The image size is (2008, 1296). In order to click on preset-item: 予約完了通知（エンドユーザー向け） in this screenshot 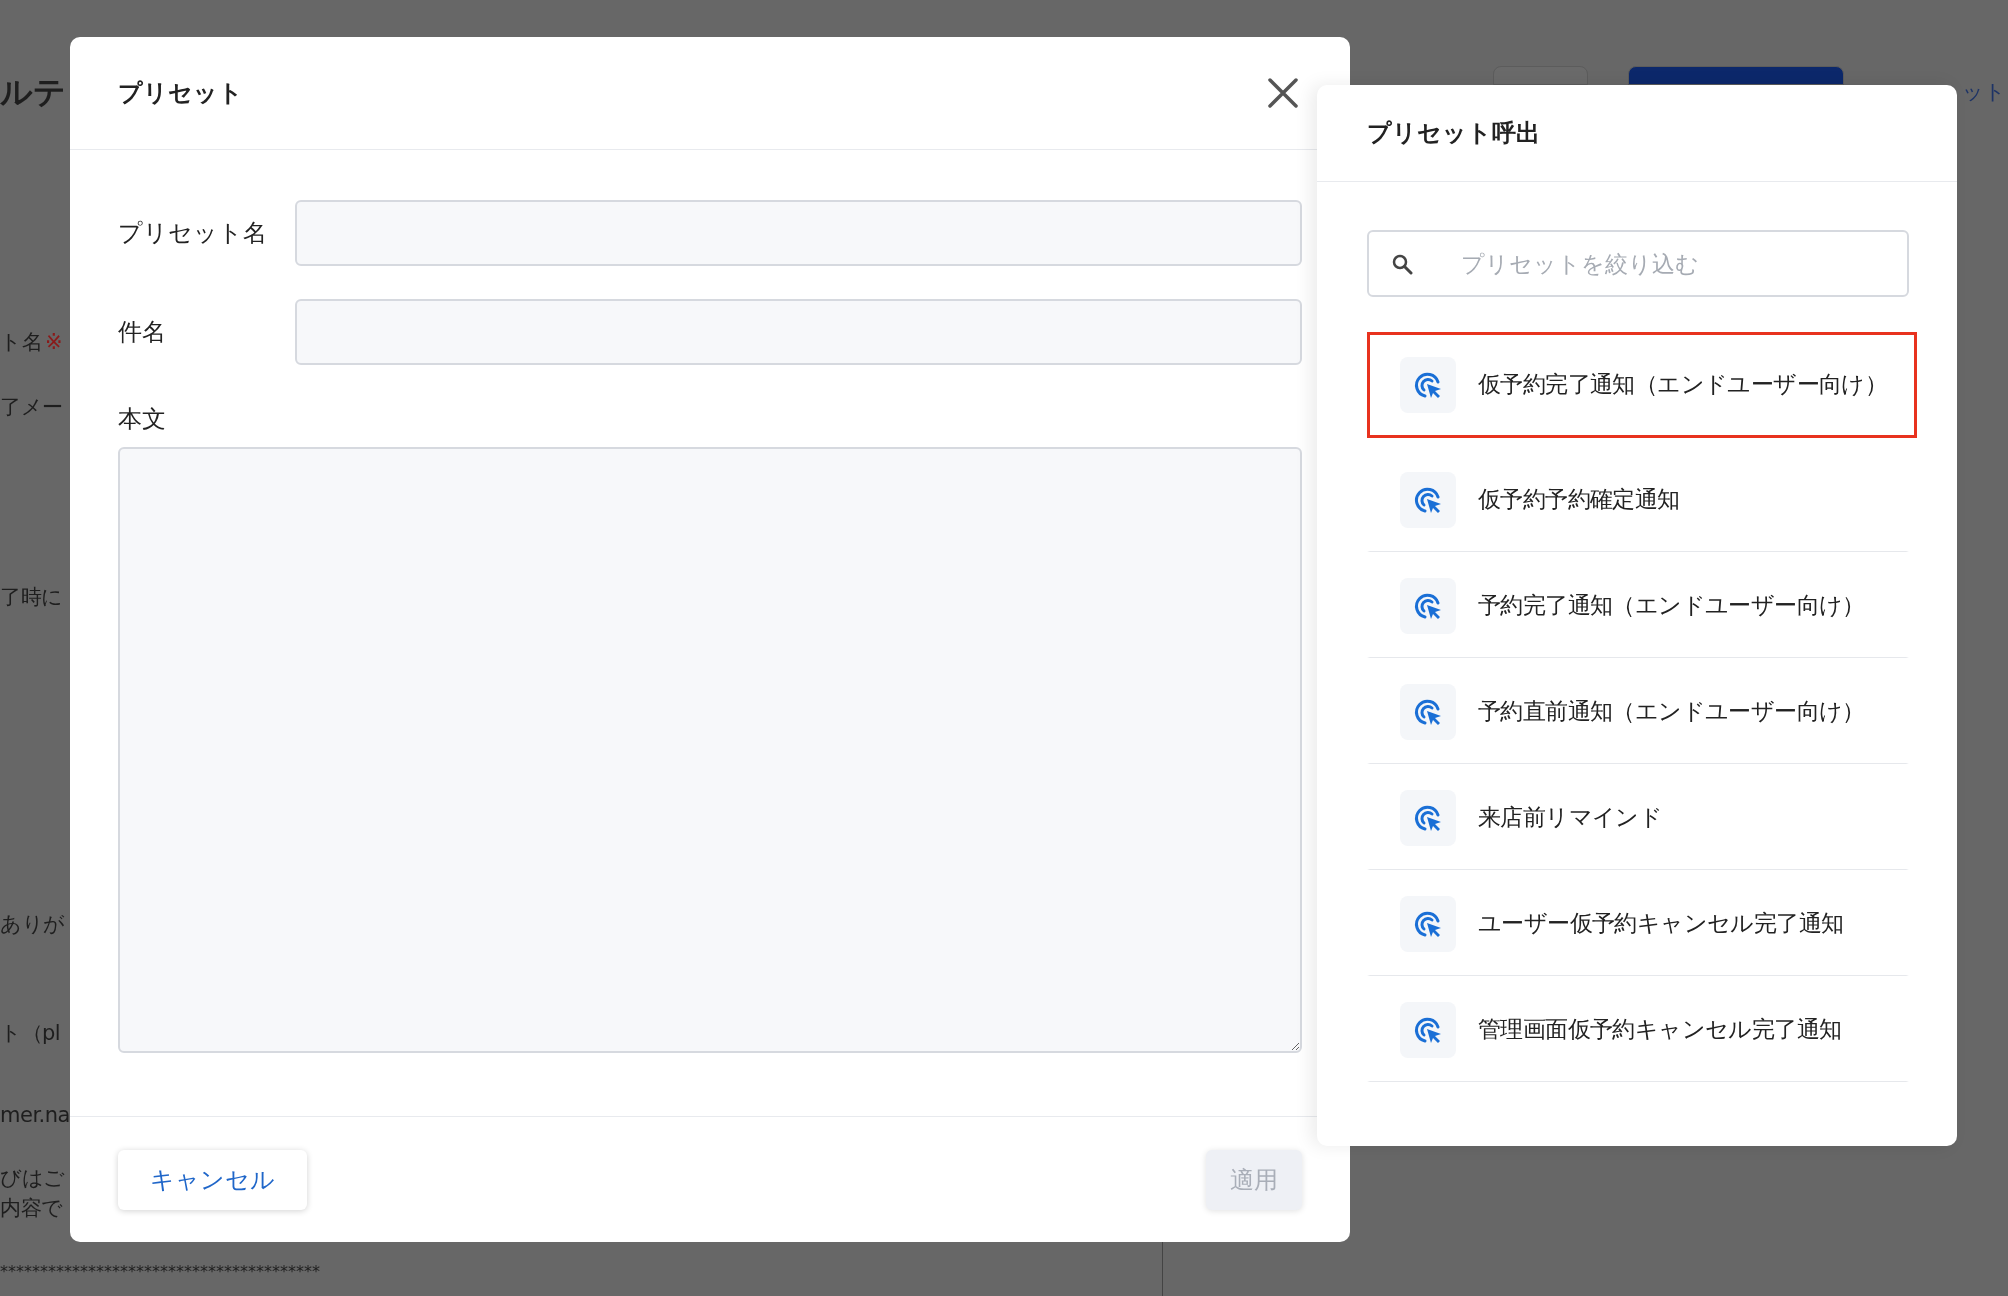, I will do `click(1638, 605)`.